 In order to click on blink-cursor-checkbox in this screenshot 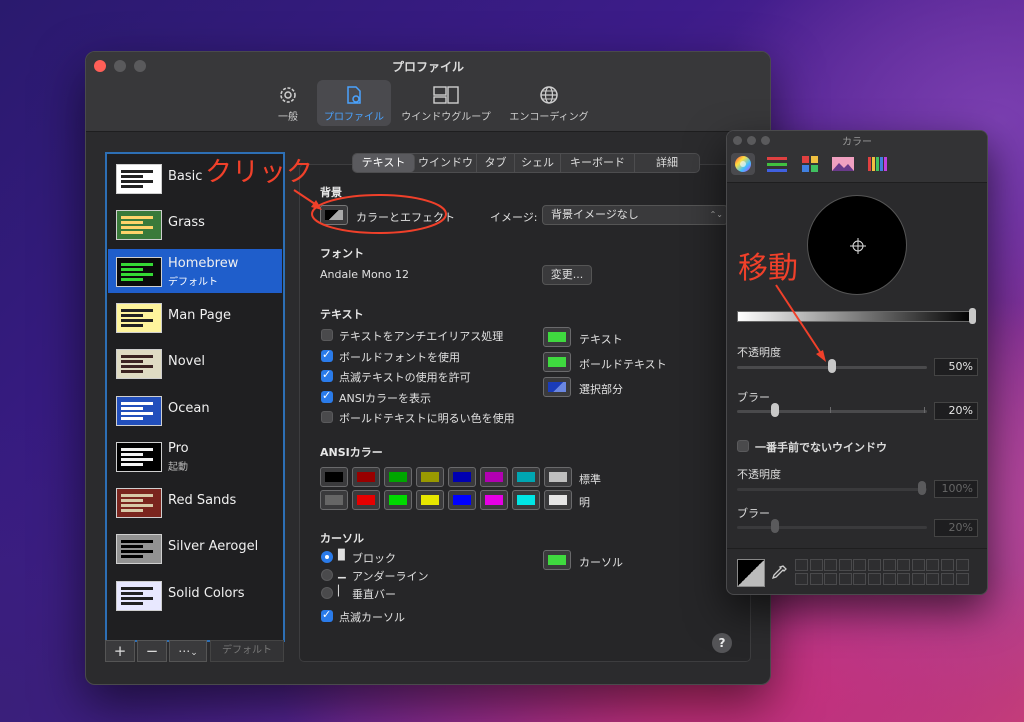, I will do `click(327, 615)`.